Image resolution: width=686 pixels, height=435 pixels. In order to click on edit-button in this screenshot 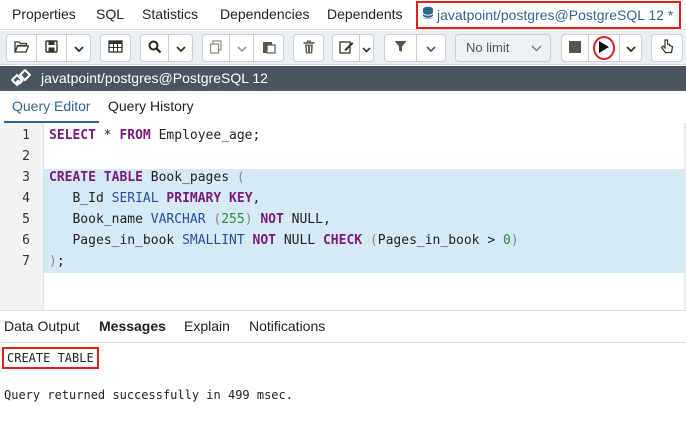, I will do `click(346, 48)`.